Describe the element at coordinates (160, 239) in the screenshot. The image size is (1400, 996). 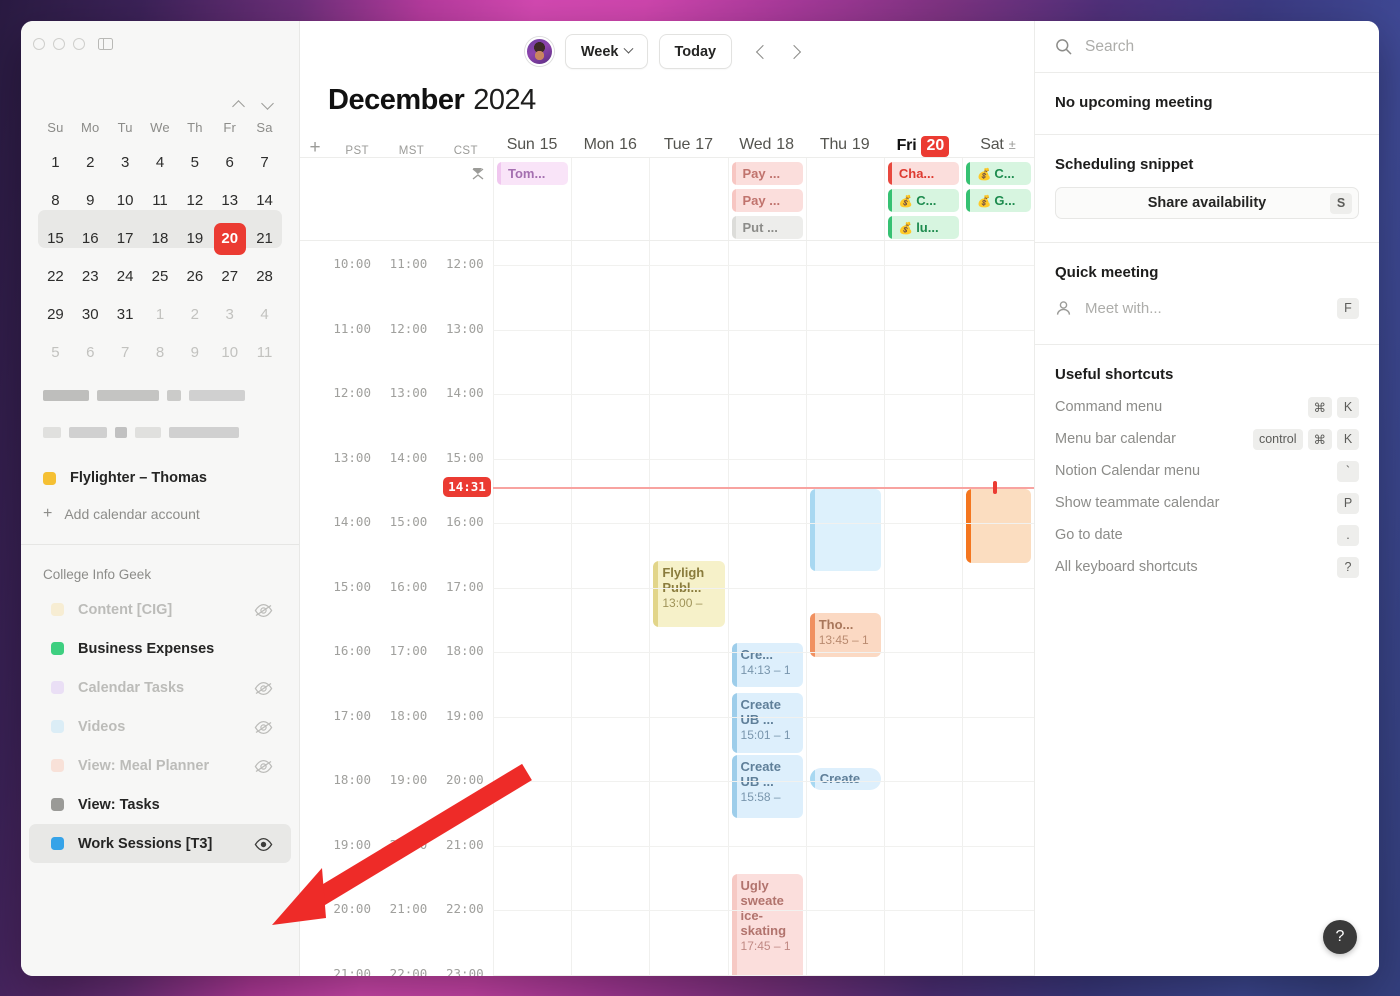
I see `mini-calendar-day: 18` at that location.